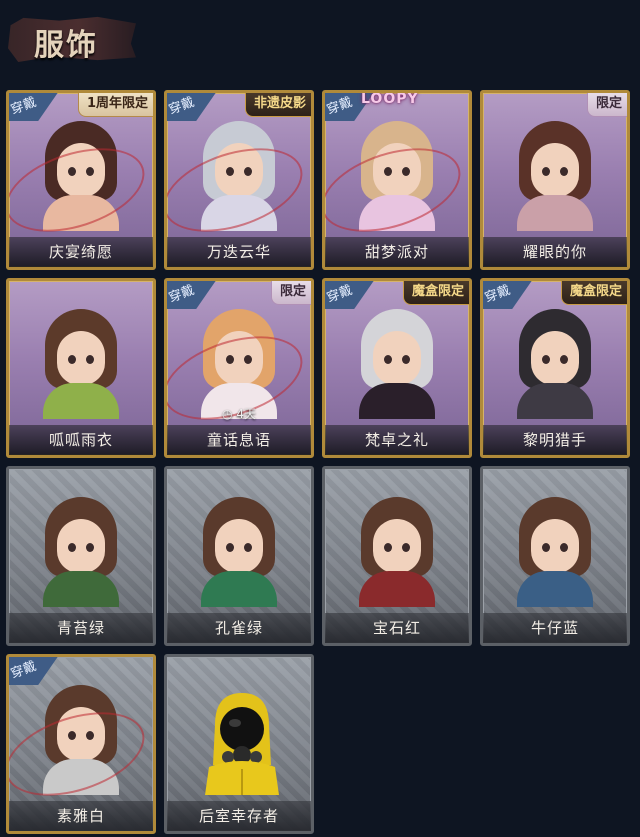 This screenshot has height=837, width=640. Describe the element at coordinates (555, 252) in the screenshot. I see `costume-name: 耀眼的你` at that location.